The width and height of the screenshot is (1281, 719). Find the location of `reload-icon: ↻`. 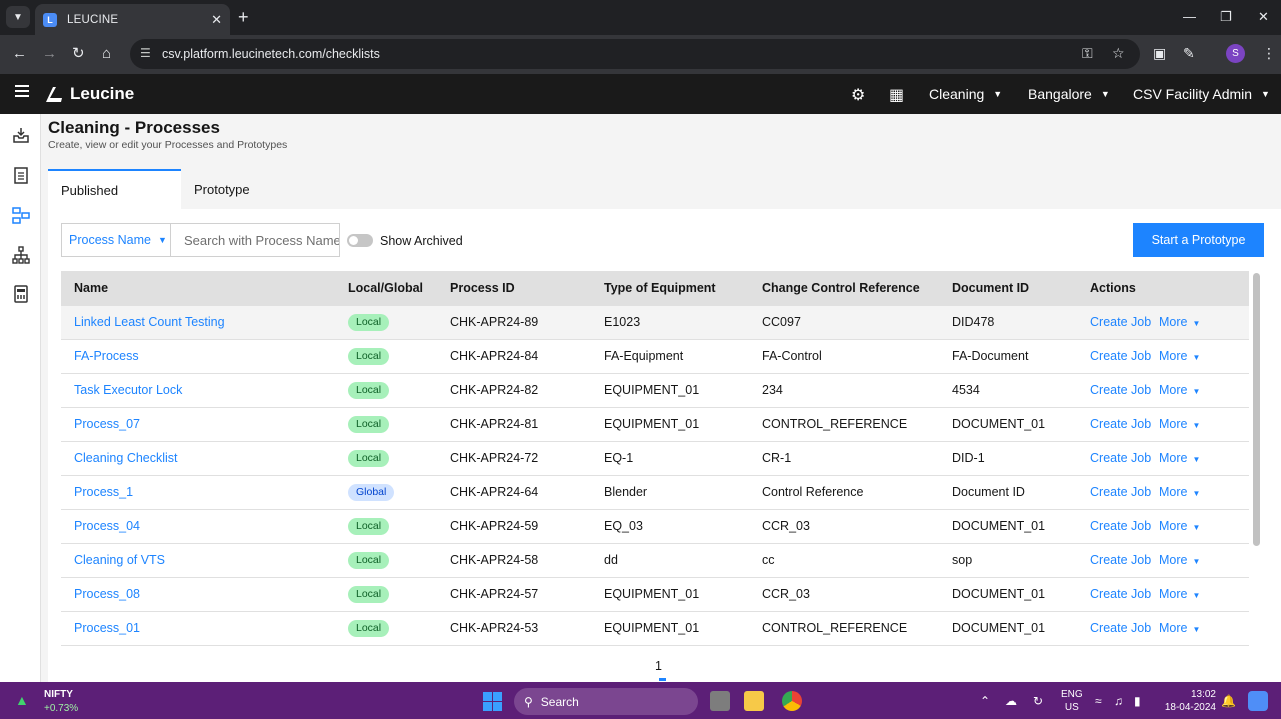

reload-icon: ↻ is located at coordinates (78, 54).